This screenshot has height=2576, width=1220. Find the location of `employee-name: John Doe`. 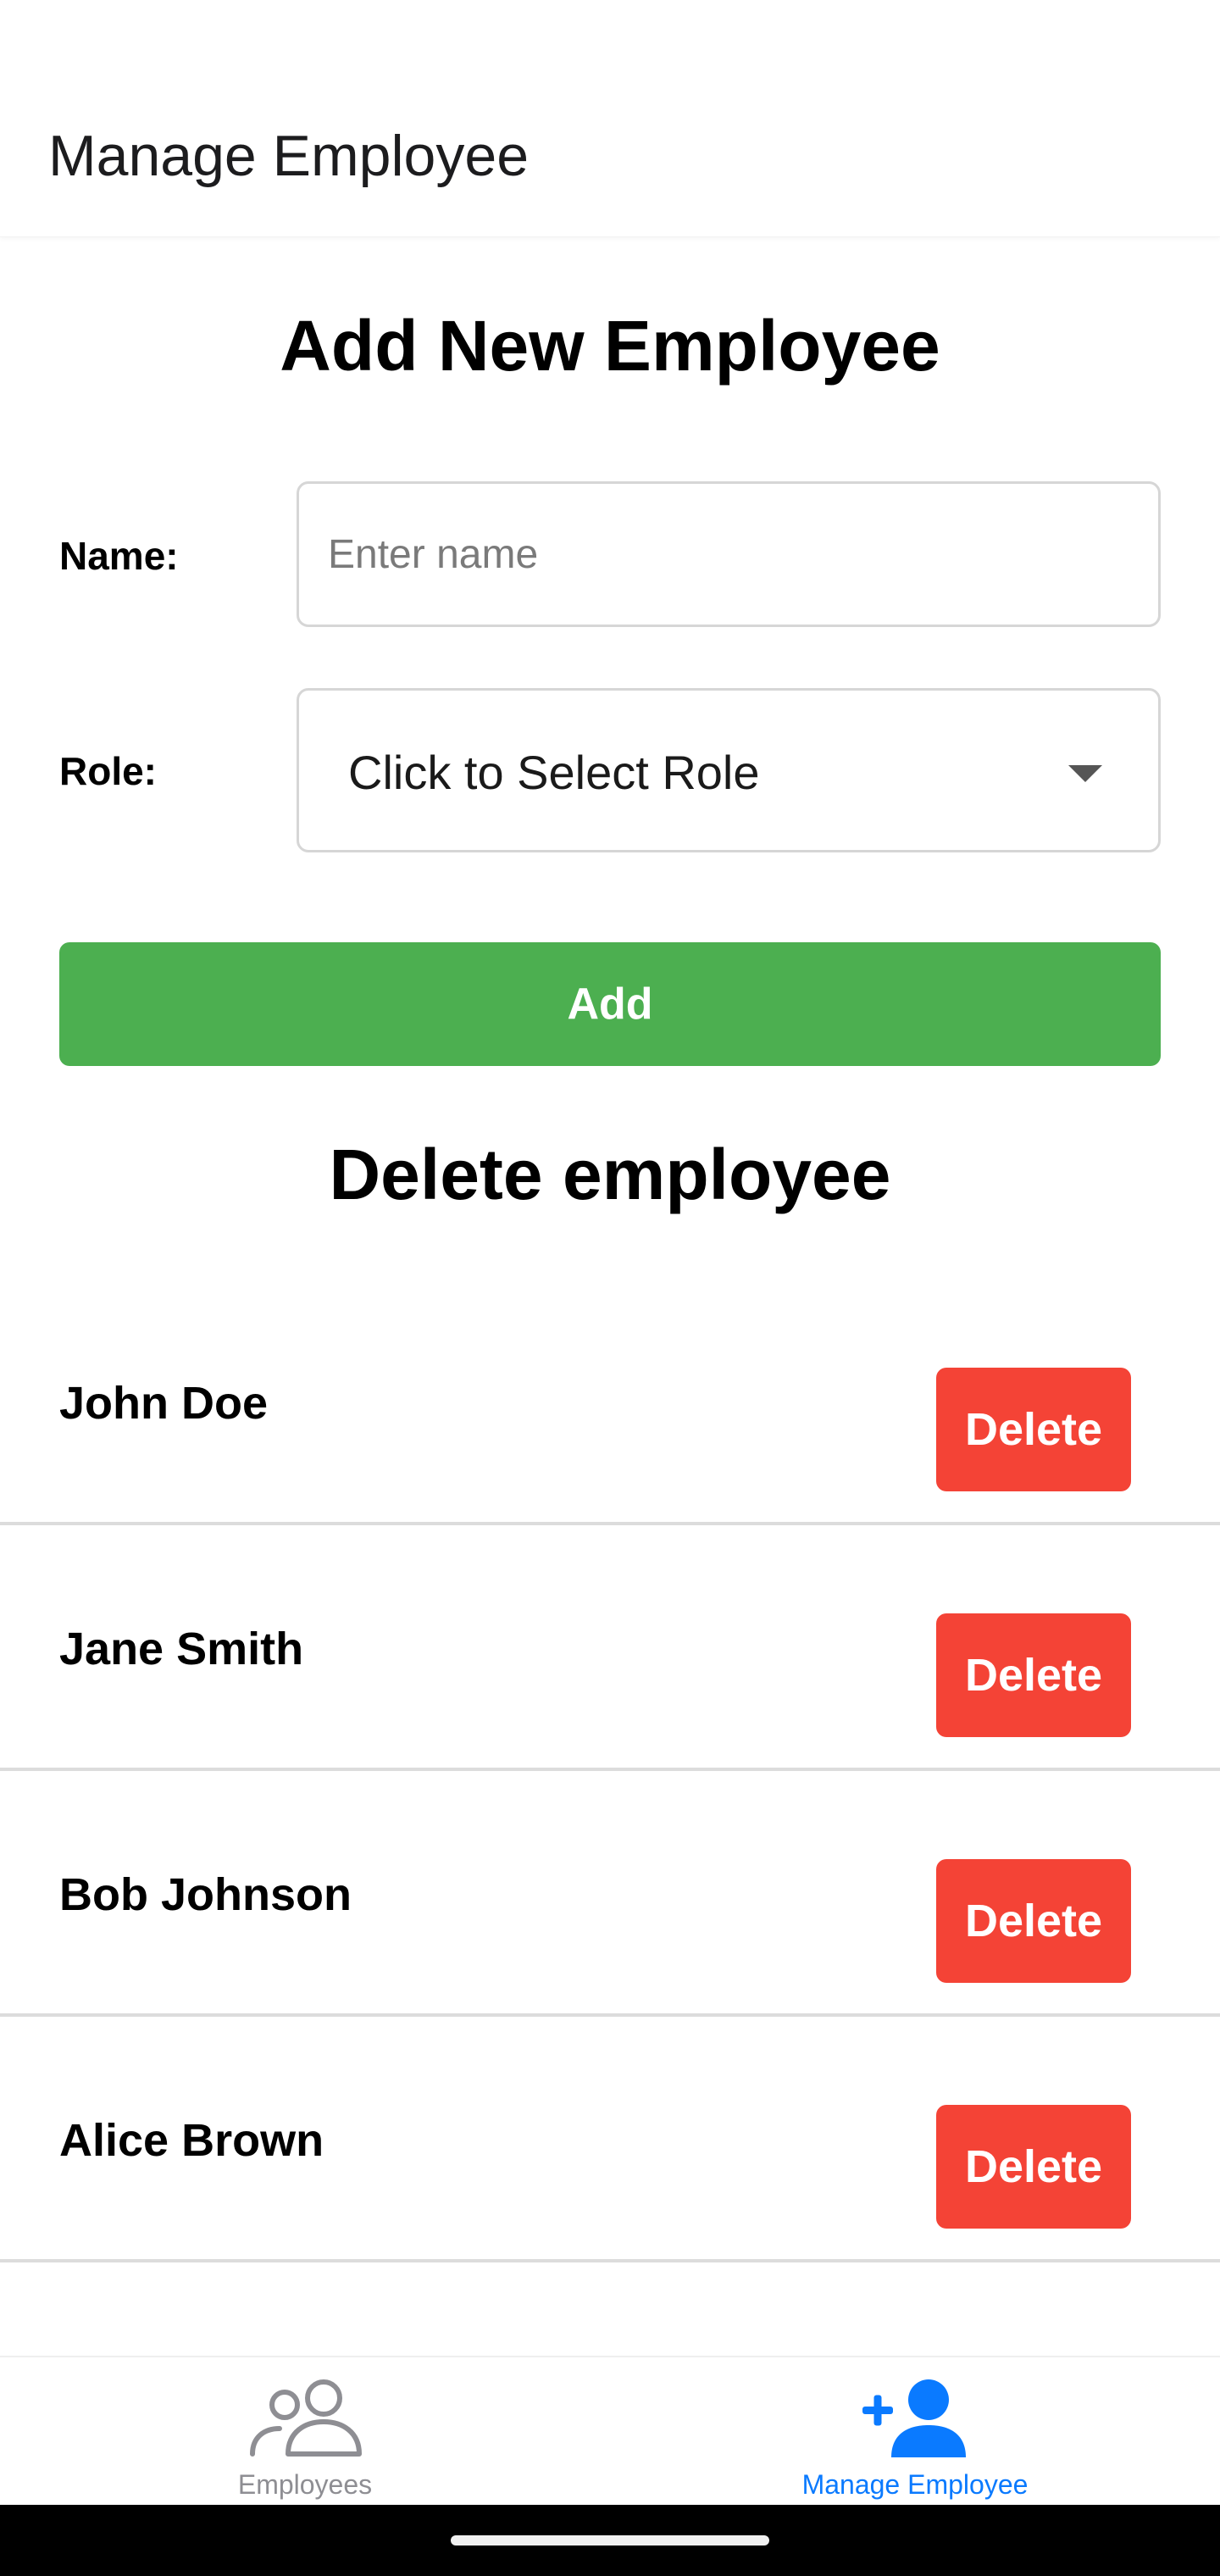

employee-name: John Doe is located at coordinates (164, 1403).